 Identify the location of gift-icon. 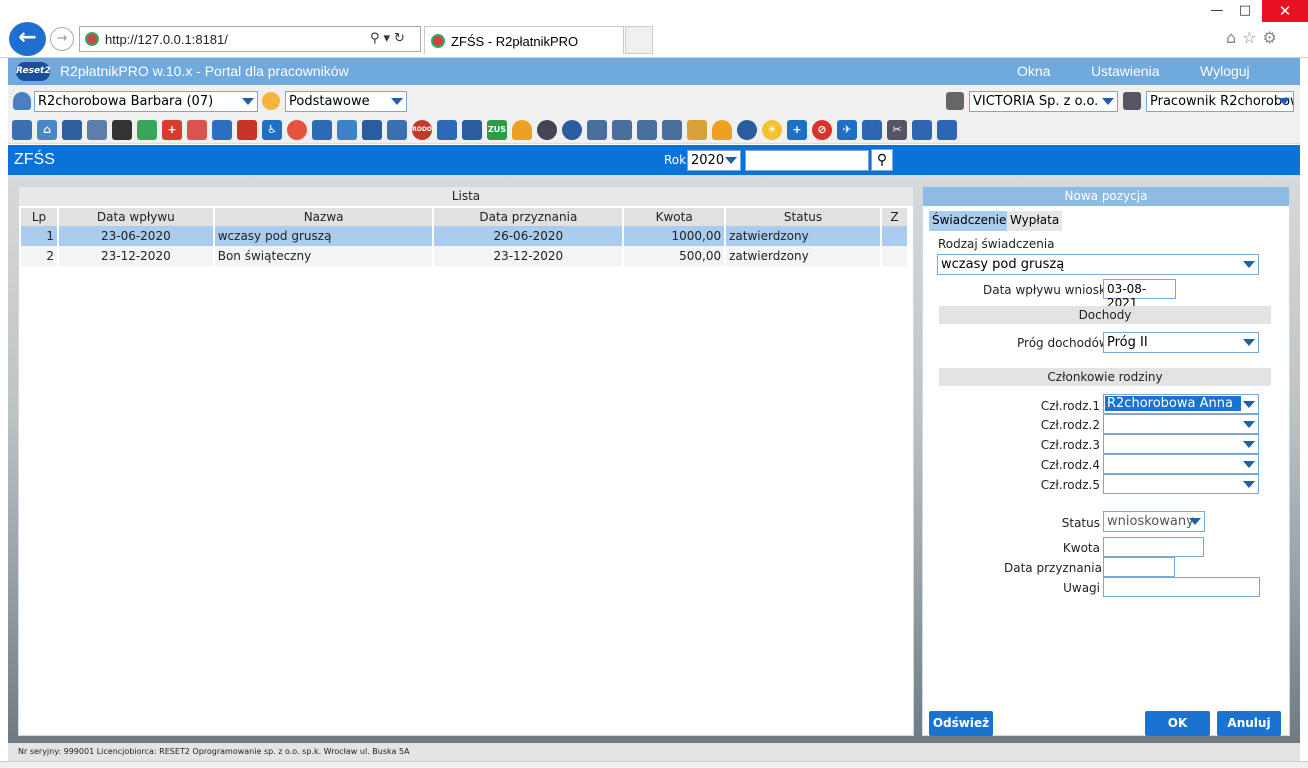
(947, 130).